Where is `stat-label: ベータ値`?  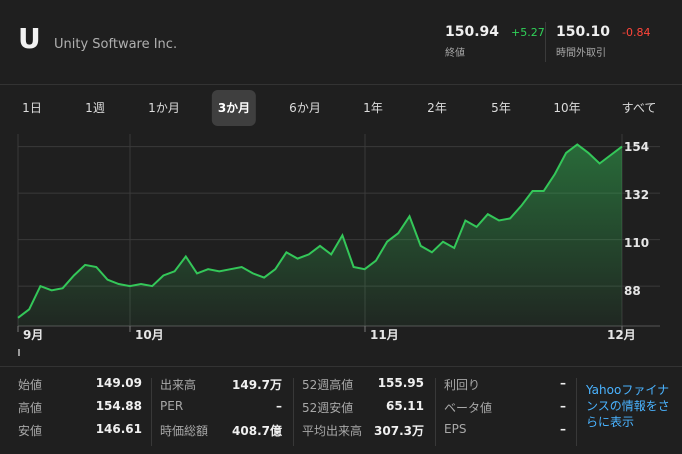 stat-label: ベータ値 is located at coordinates (468, 408).